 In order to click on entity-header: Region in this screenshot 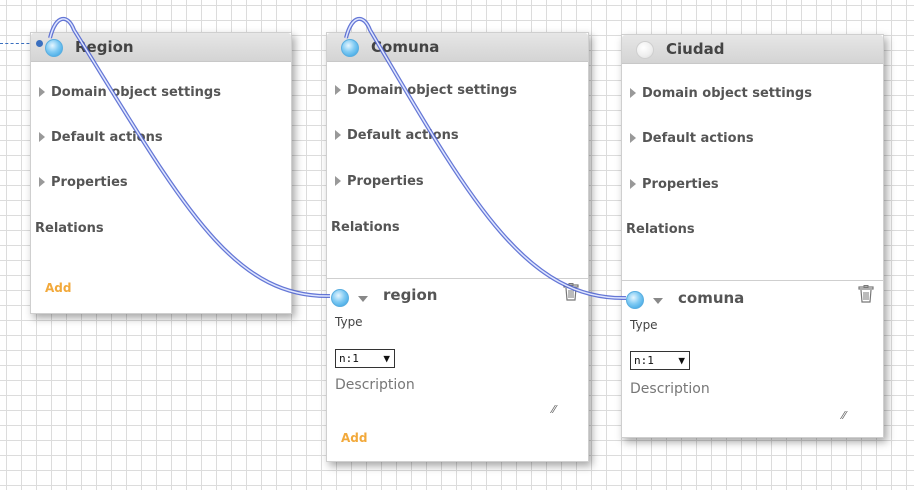, I will do `click(161, 47)`.